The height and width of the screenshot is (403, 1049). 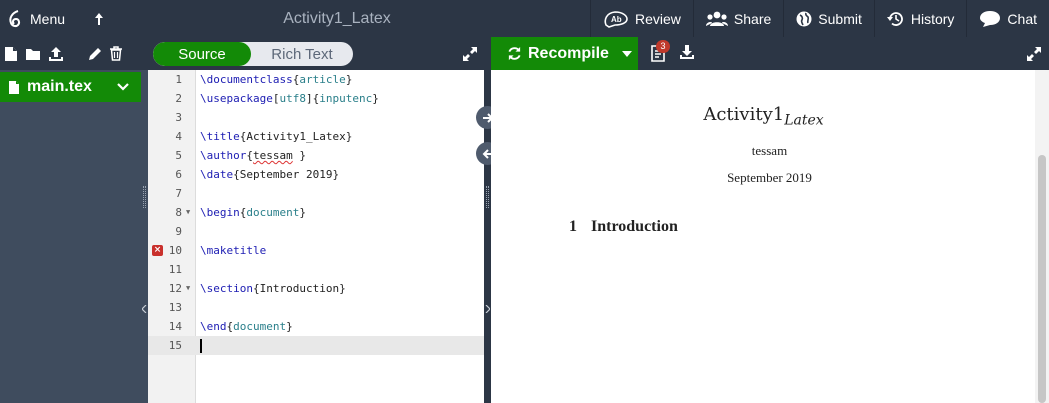 I want to click on expand-preview-icon, so click(x=1034, y=54).